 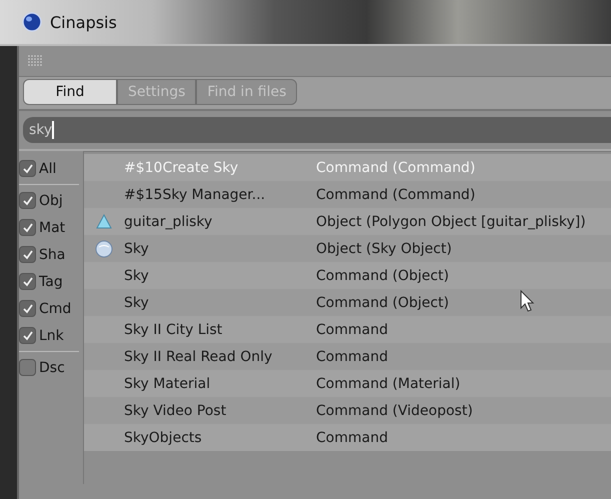 I want to click on tab: Find, so click(x=70, y=92).